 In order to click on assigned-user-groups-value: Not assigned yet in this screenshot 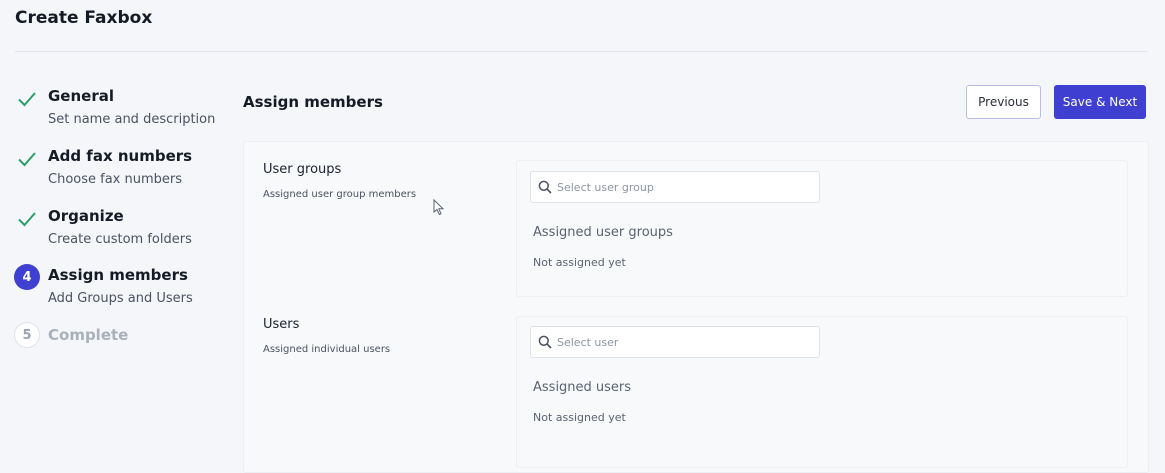, I will do `click(579, 262)`.